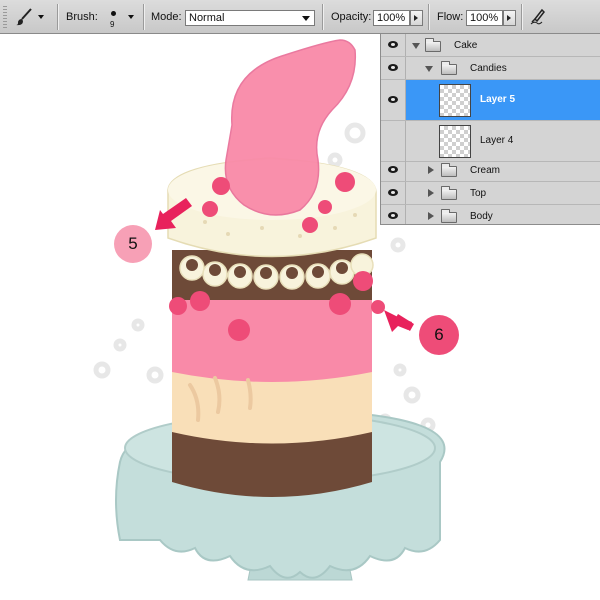 This screenshot has width=600, height=600. What do you see at coordinates (509, 18) in the screenshot?
I see `flow-slider-button` at bounding box center [509, 18].